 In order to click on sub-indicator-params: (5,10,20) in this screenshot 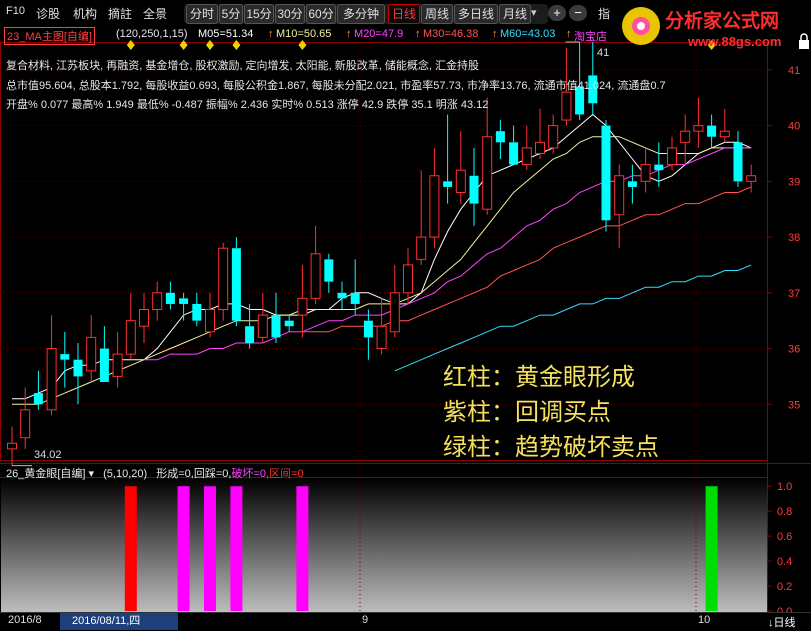, I will do `click(125, 474)`.